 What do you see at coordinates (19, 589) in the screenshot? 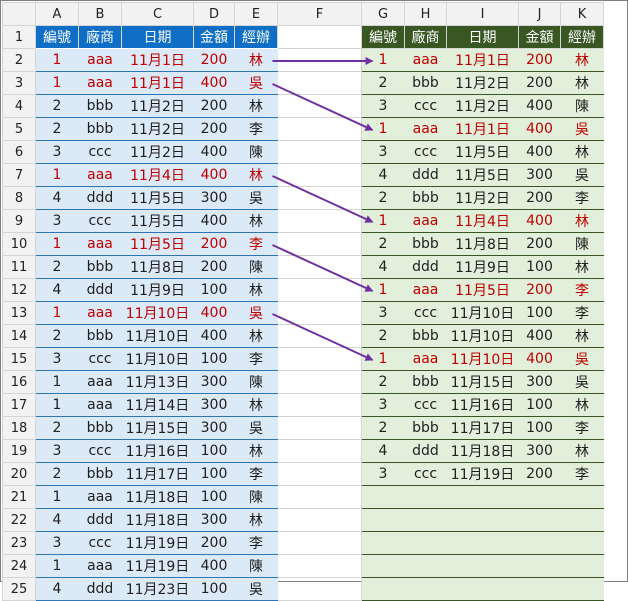
I see `row-number: 25` at bounding box center [19, 589].